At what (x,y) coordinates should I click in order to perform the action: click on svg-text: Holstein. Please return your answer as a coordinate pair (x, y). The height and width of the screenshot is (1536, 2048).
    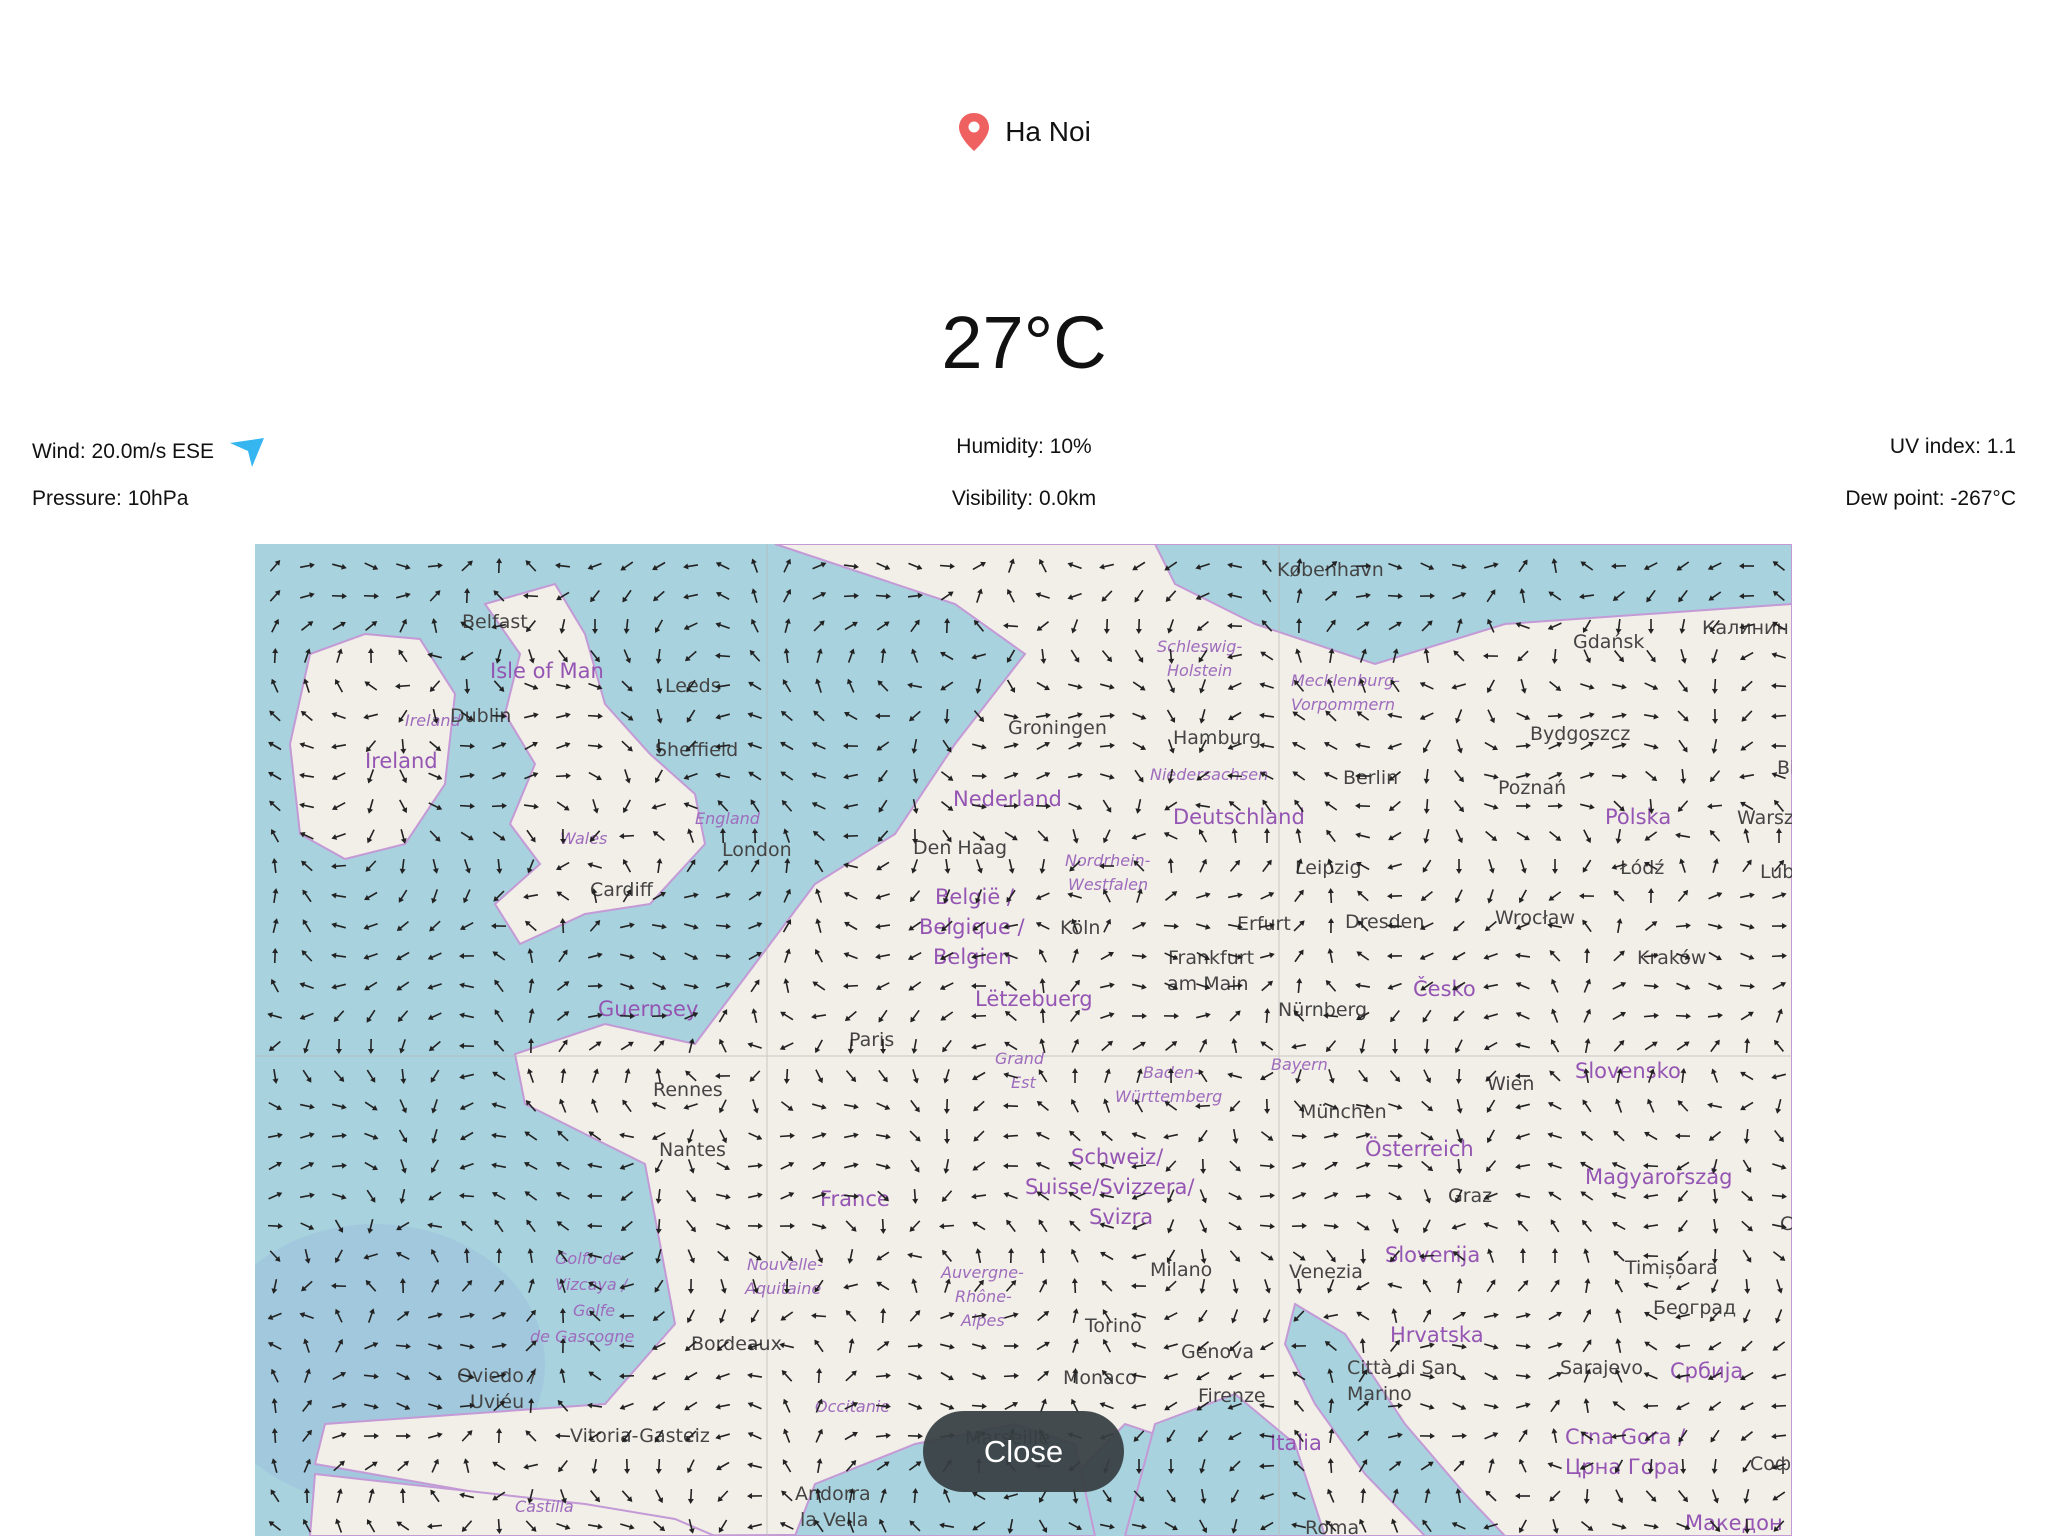
    Looking at the image, I should click on (1199, 670).